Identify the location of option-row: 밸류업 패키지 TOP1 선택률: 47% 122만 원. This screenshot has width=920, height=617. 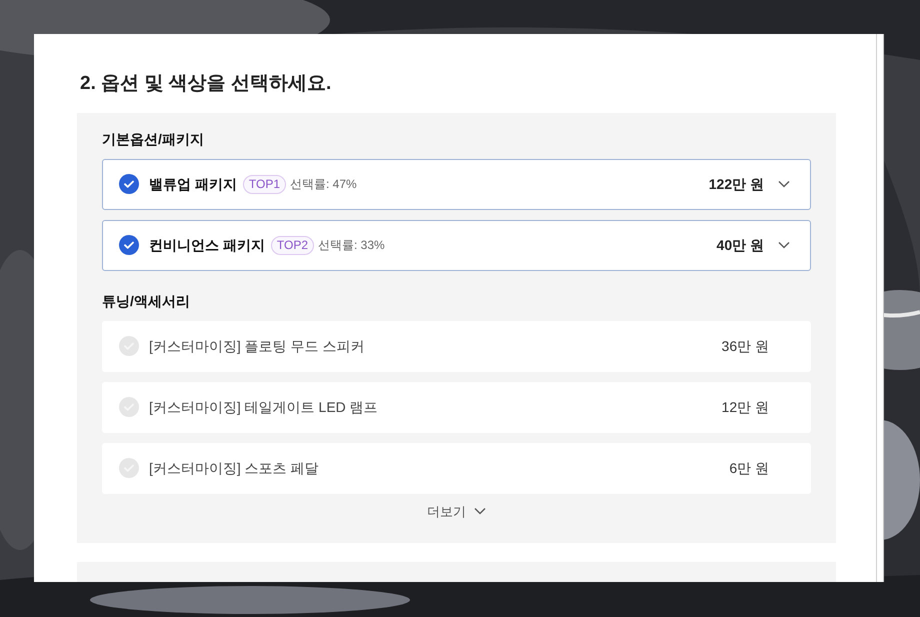
(456, 184).